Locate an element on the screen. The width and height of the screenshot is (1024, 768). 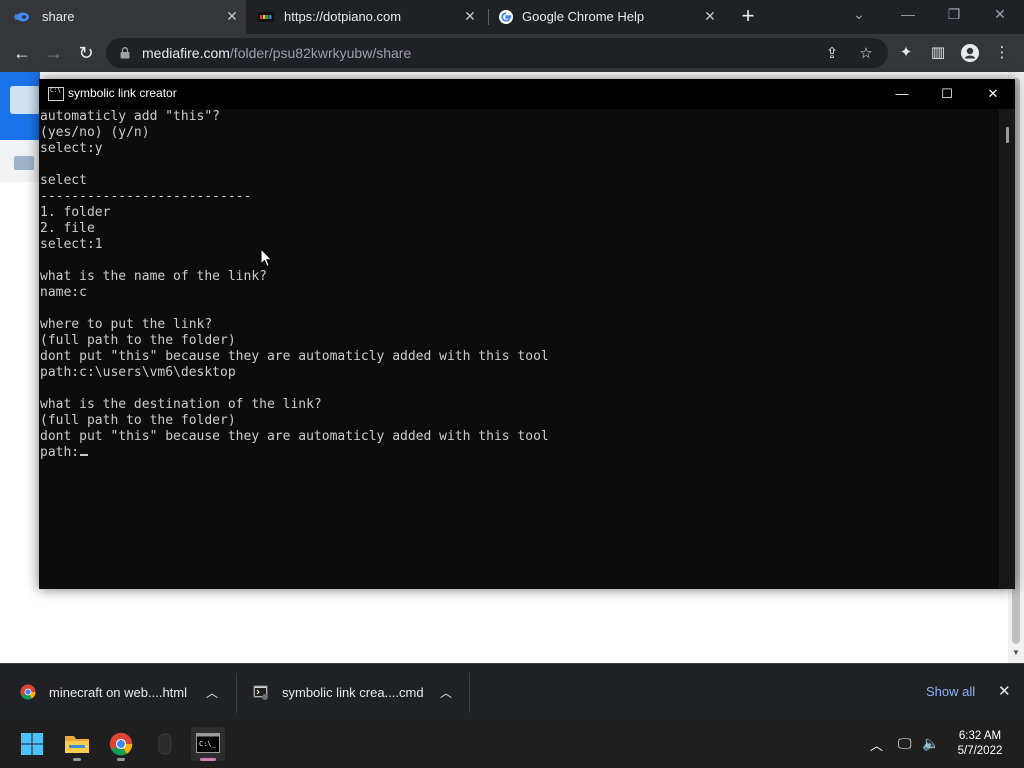
console-maximize-icon: ☐ is located at coordinates (947, 94).